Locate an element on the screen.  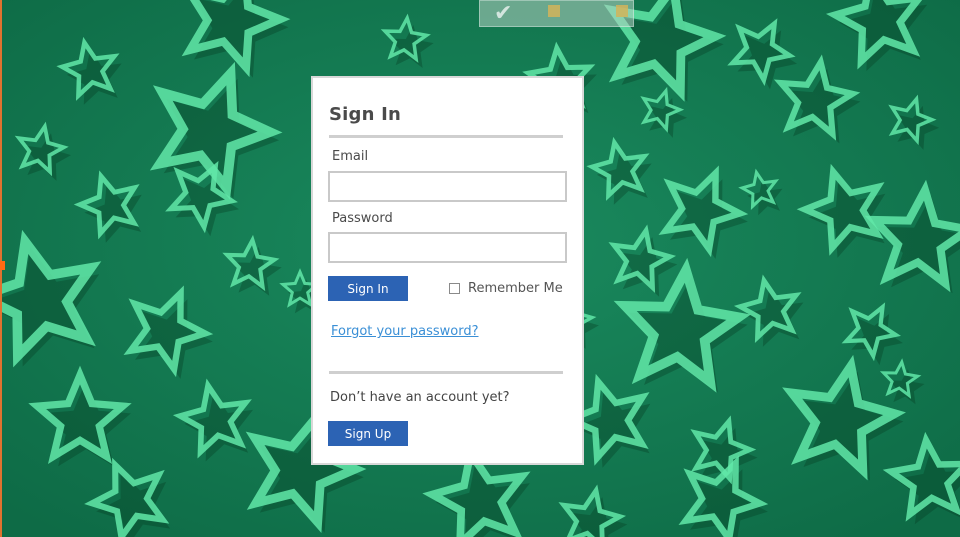
top-logo-icon: ✔ is located at coordinates (556, 13).